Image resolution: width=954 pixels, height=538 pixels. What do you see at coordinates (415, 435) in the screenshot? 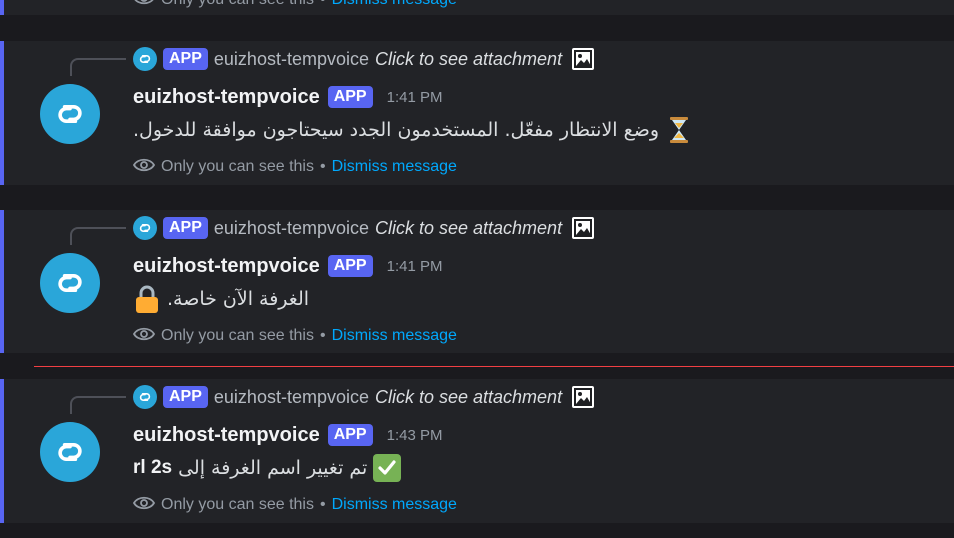
I see `timestamp: 1:43 PM` at bounding box center [415, 435].